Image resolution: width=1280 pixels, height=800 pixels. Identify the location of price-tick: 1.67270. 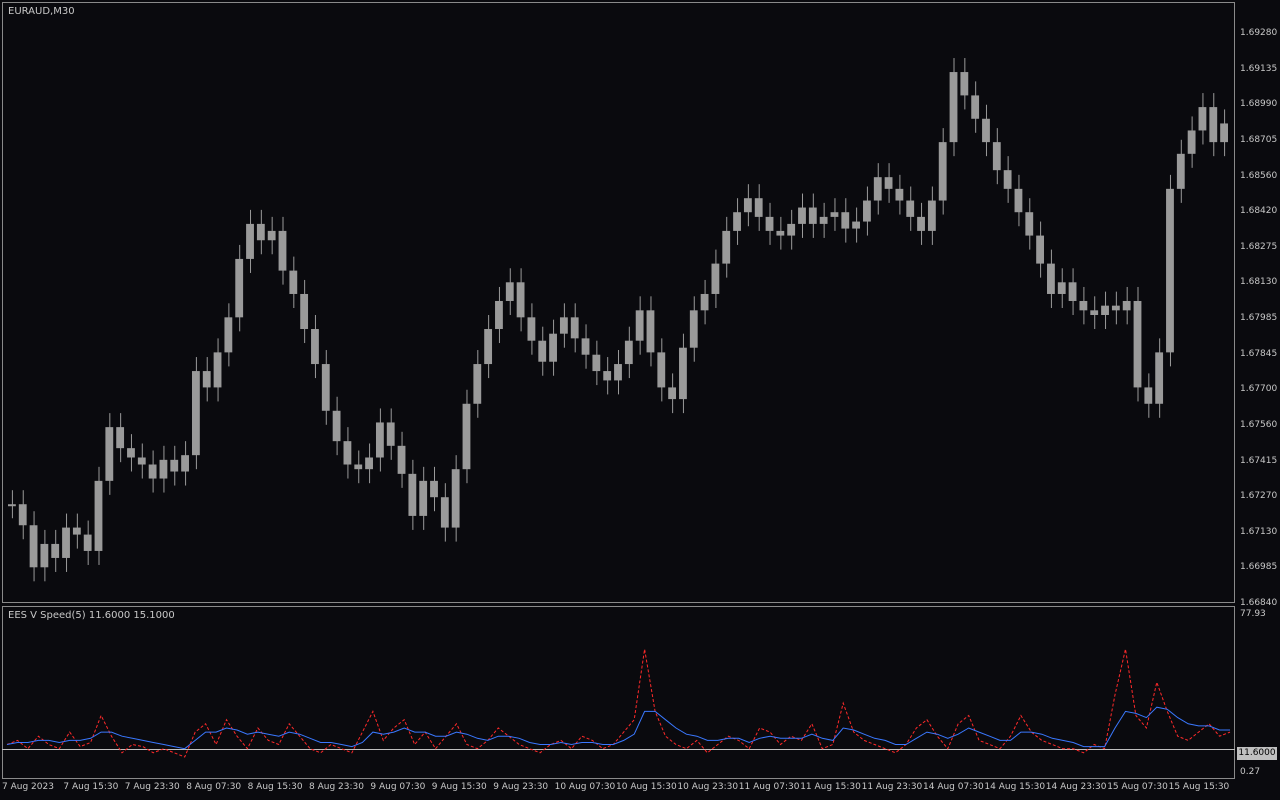
(1259, 496).